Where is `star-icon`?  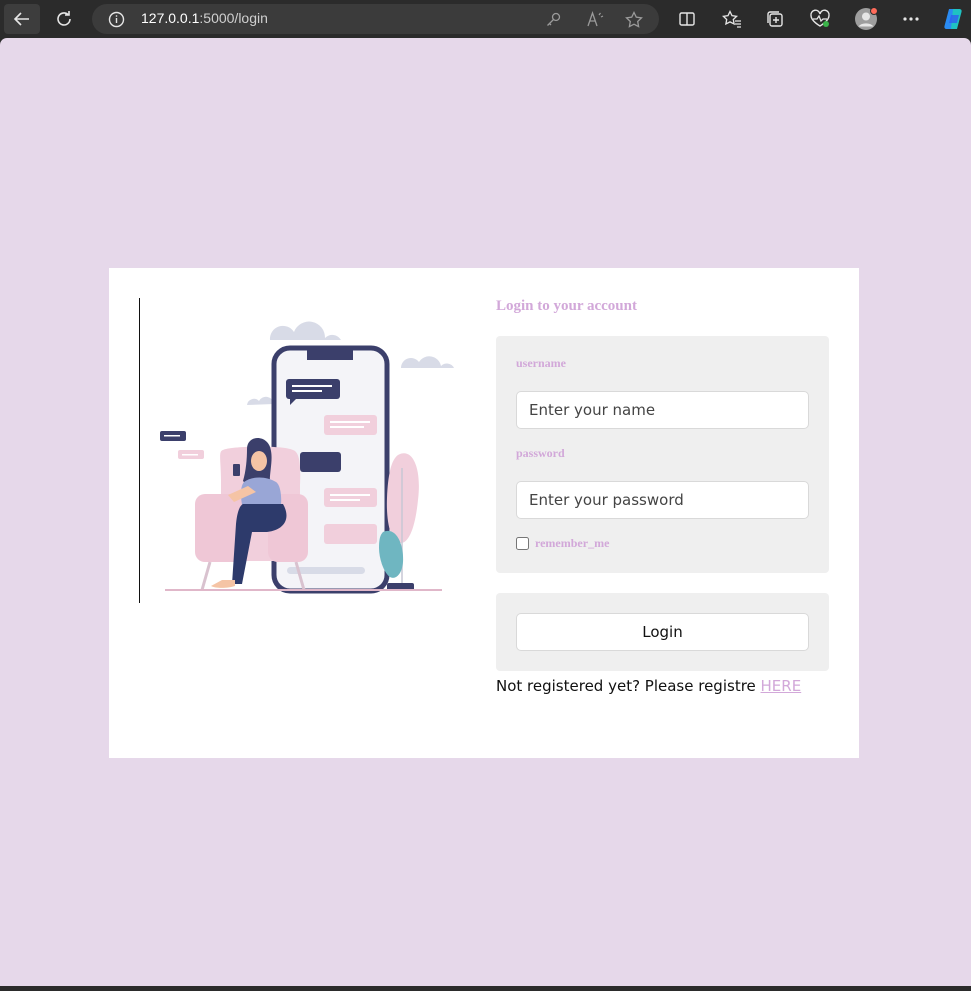 star-icon is located at coordinates (634, 21).